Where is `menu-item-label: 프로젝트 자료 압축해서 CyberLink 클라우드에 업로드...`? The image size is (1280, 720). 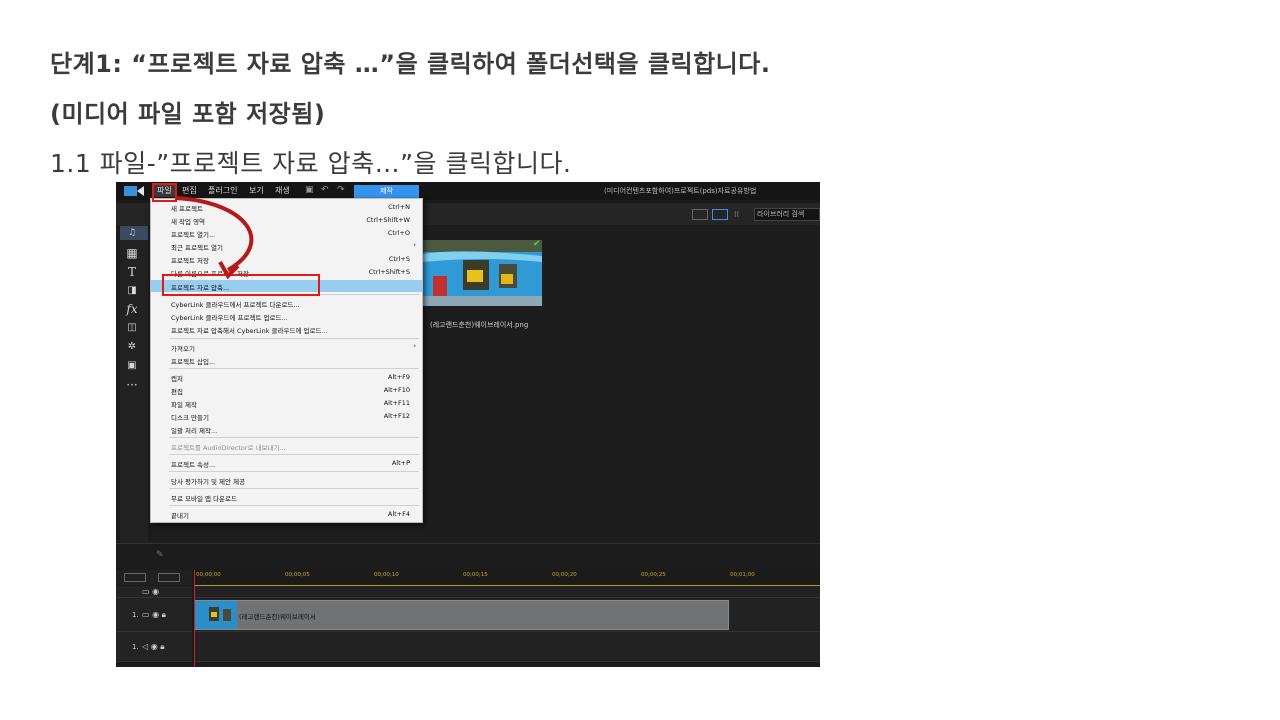 menu-item-label: 프로젝트 자료 압축해서 CyberLink 클라우드에 업로드... is located at coordinates (249, 331).